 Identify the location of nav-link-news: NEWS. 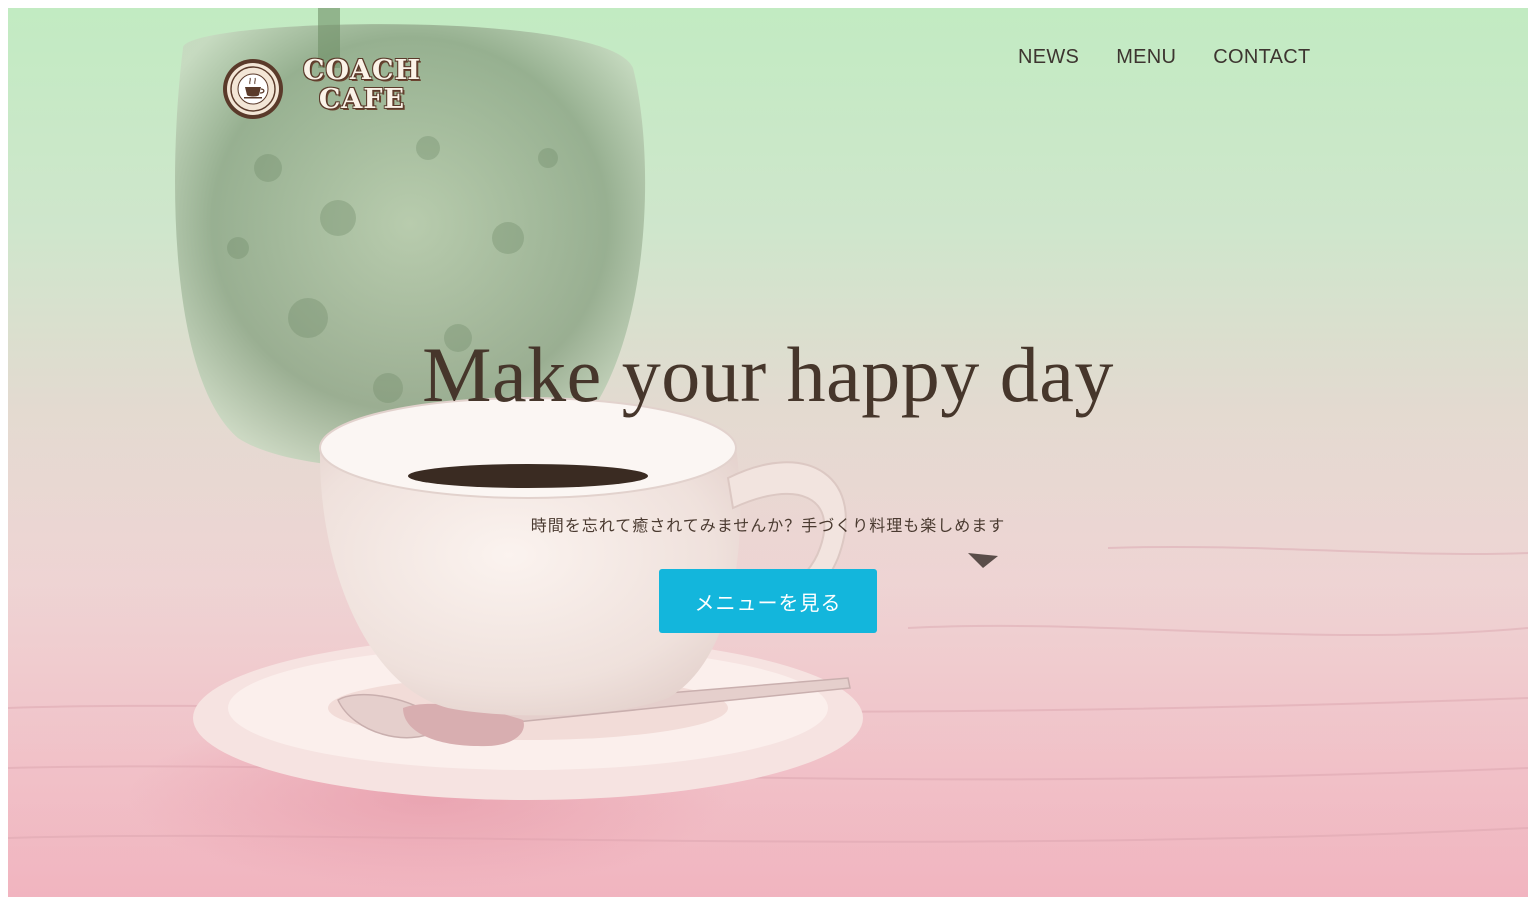
(1048, 57).